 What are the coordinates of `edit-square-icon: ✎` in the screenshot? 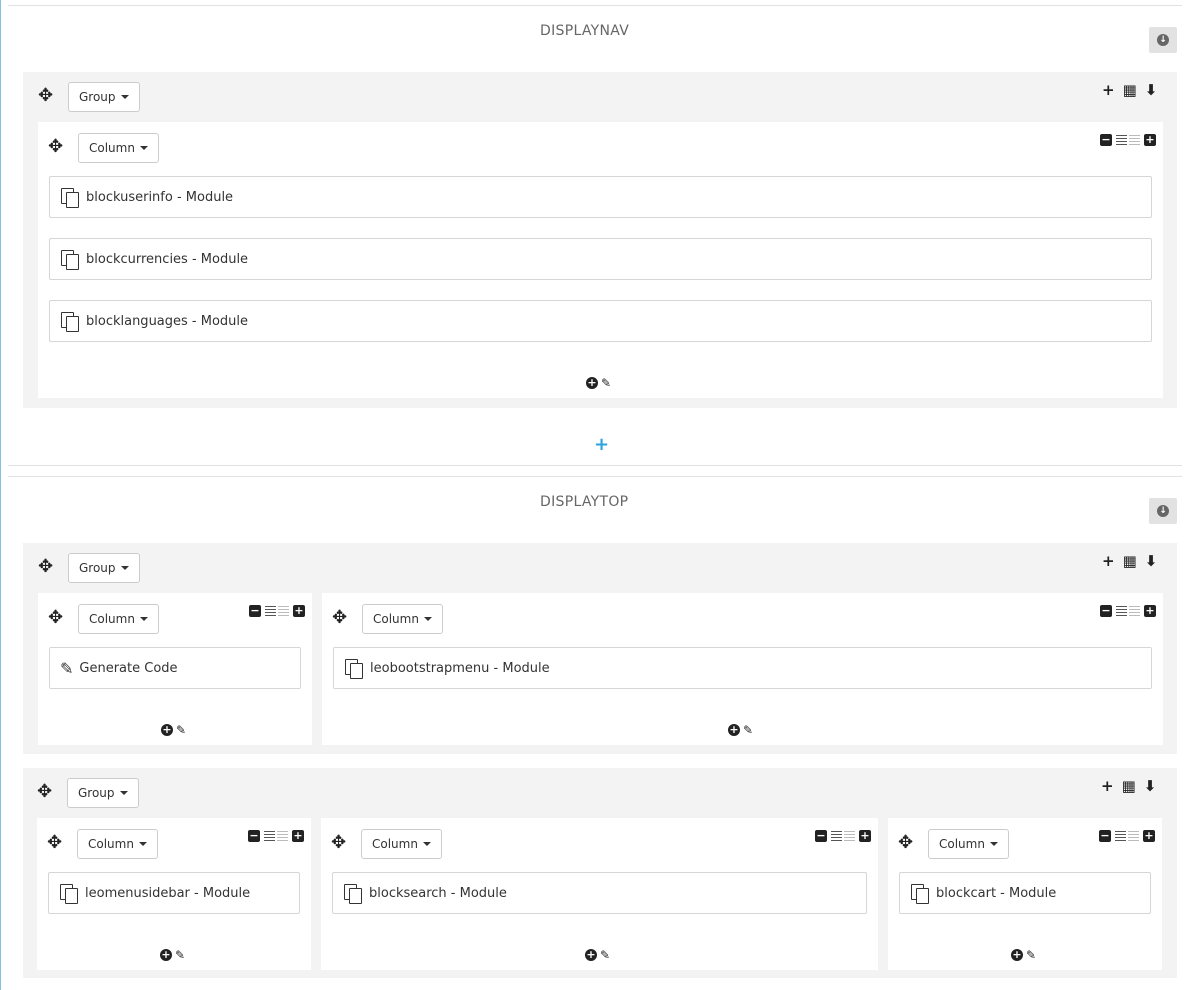 It's located at (67, 668).